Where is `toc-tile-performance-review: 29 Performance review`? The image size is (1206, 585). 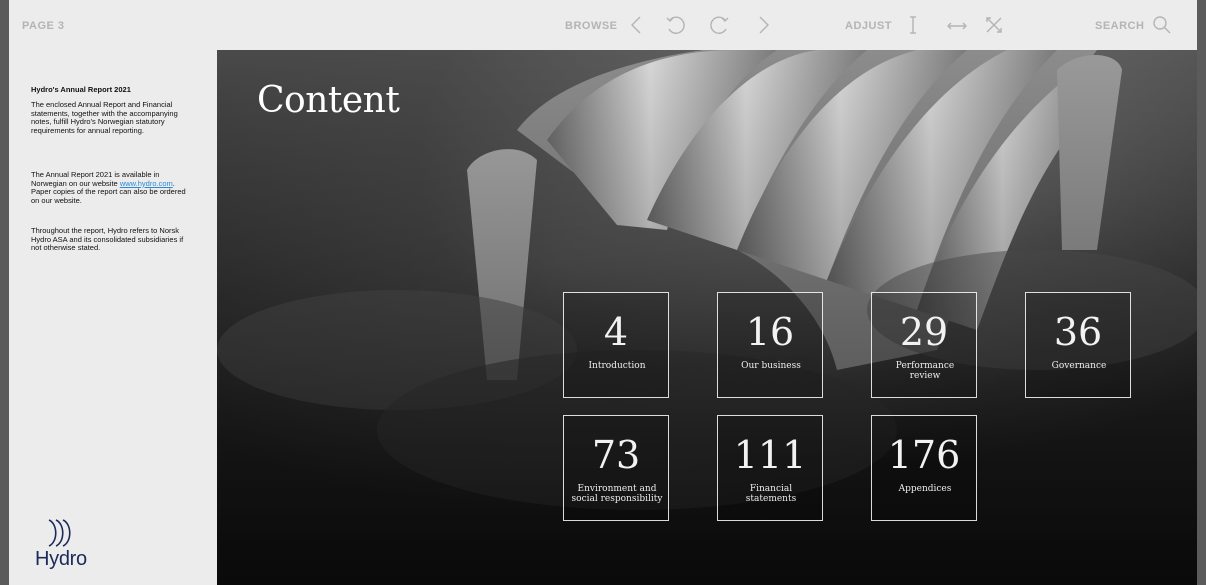 toc-tile-performance-review: 29 Performance review is located at coordinates (924, 345).